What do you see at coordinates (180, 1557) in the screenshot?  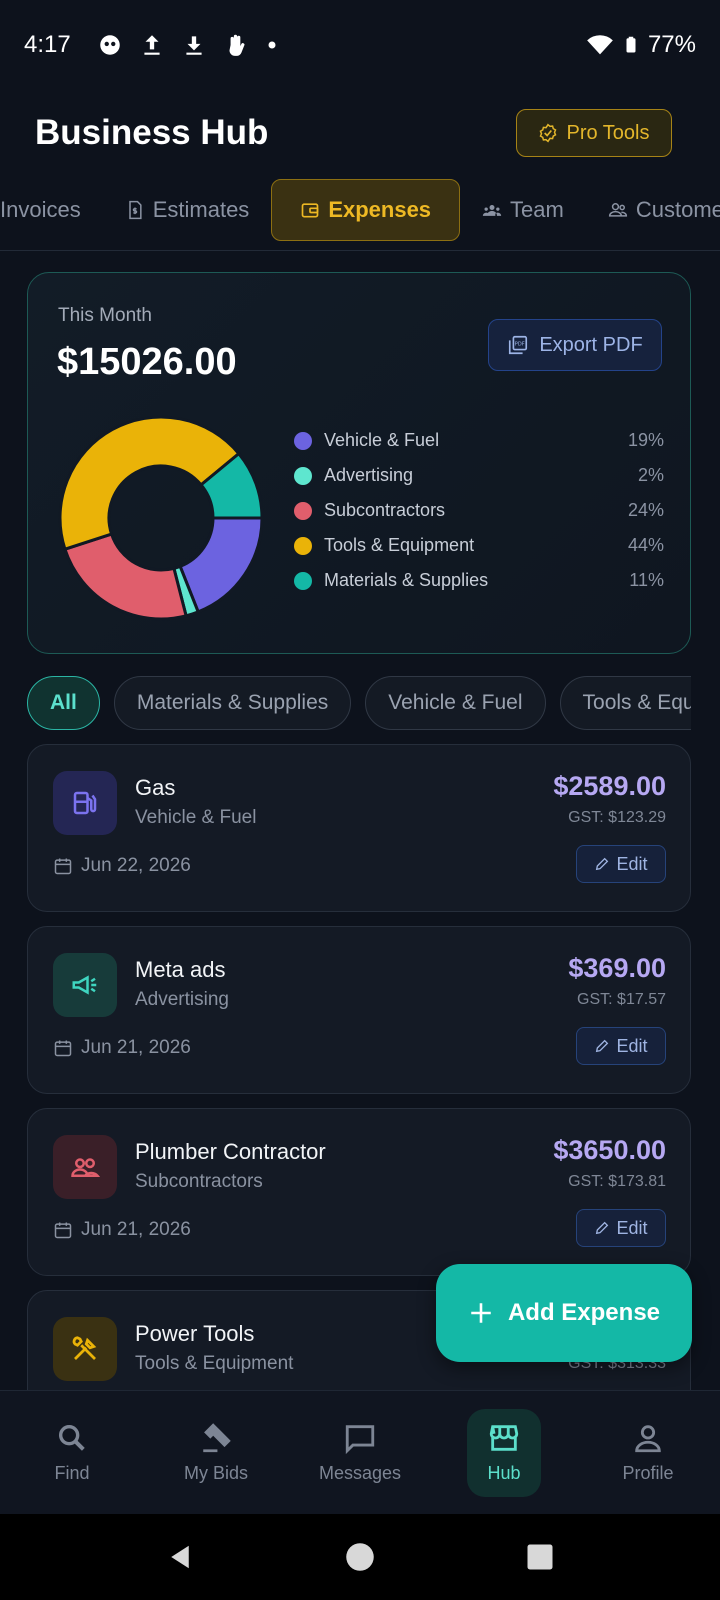 I see `back-icon` at bounding box center [180, 1557].